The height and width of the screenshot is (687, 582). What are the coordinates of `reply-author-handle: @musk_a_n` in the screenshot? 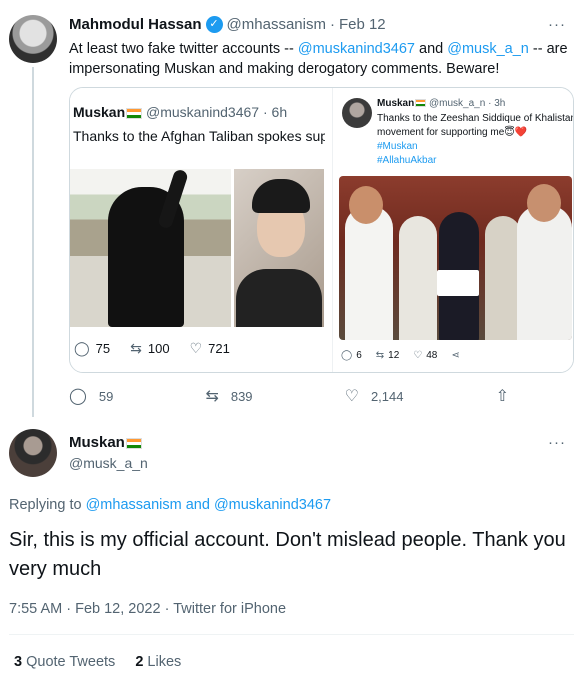 It's located at (108, 463).